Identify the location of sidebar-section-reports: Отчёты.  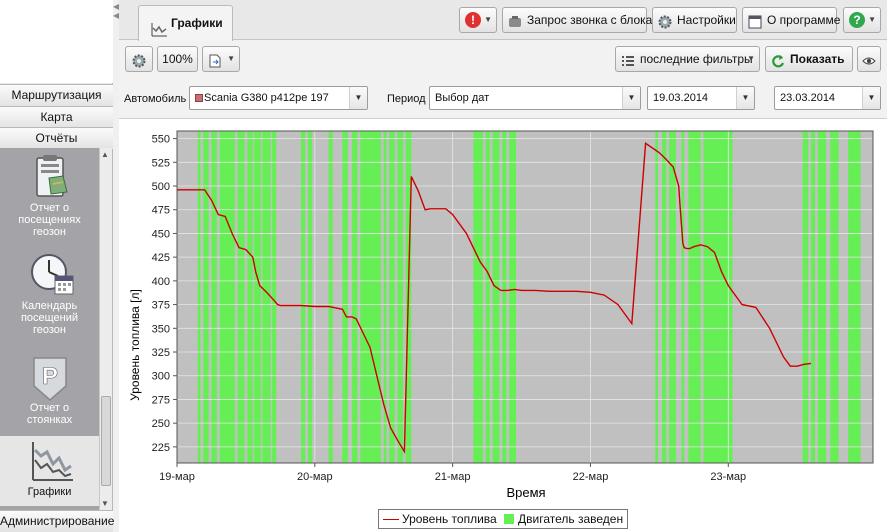
(56, 138).